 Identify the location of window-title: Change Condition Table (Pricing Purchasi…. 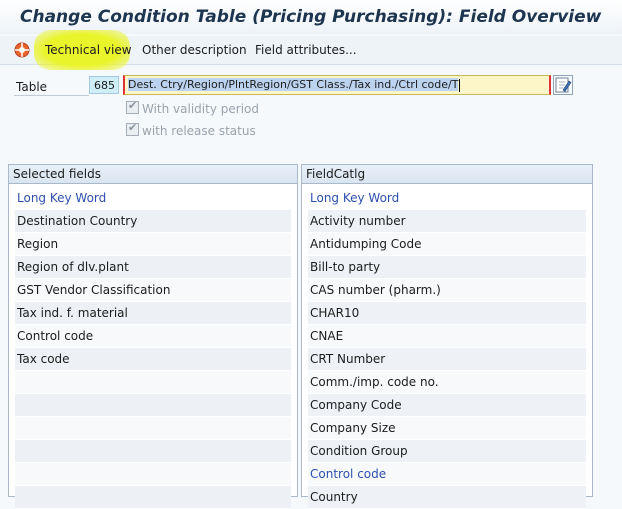
(311, 17).